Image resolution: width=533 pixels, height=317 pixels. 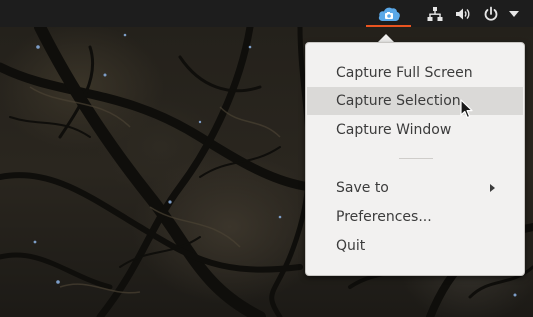 What do you see at coordinates (415, 246) in the screenshot?
I see `quit-item: Quit` at bounding box center [415, 246].